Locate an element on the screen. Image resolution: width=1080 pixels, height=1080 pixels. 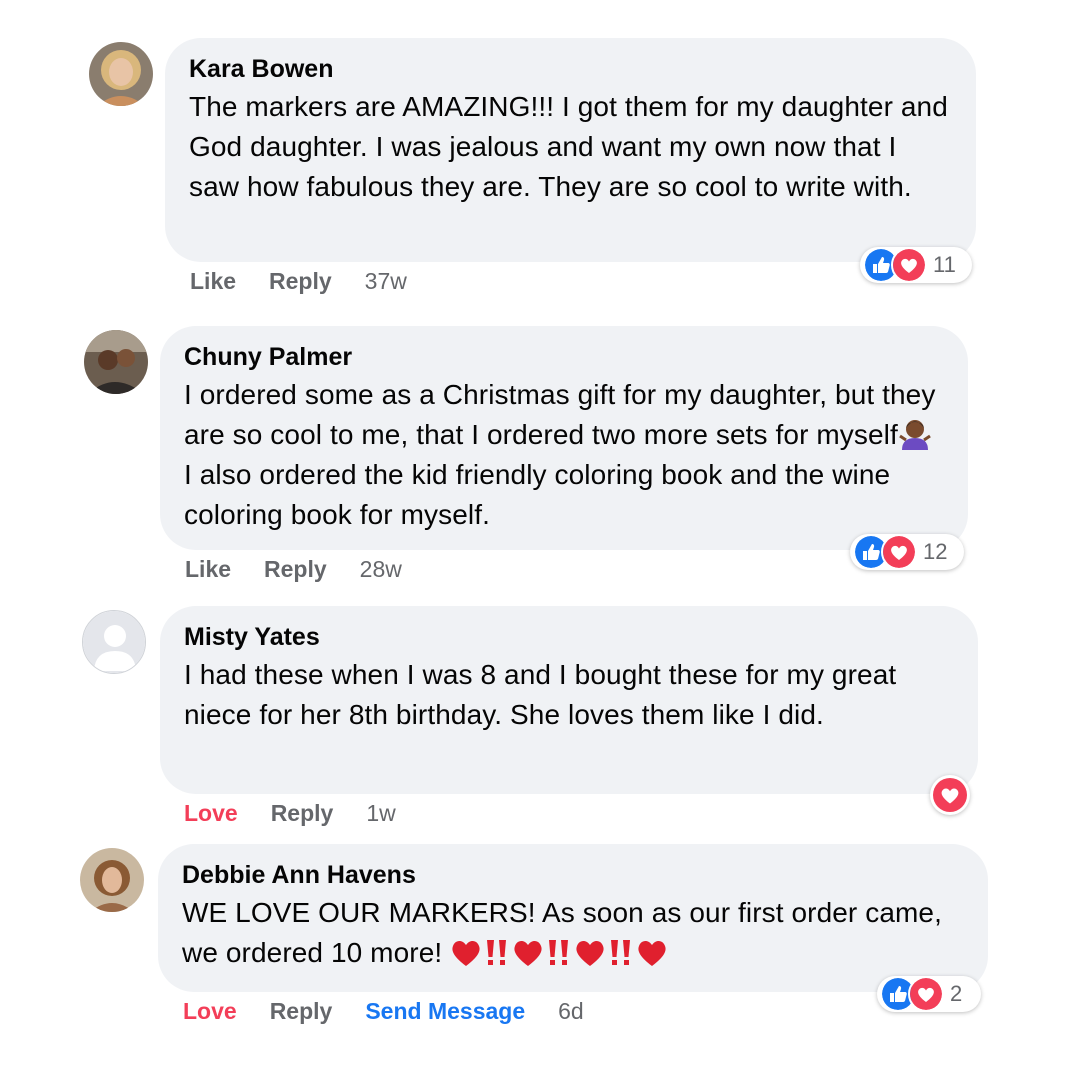
woman-shrugging-emoji-icon is located at coordinates (915, 435).